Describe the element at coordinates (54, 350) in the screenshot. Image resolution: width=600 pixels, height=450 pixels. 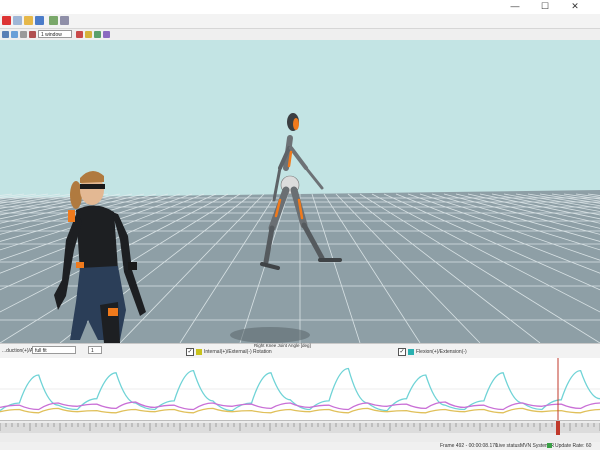
I see `zoom-select: full fit` at that location.